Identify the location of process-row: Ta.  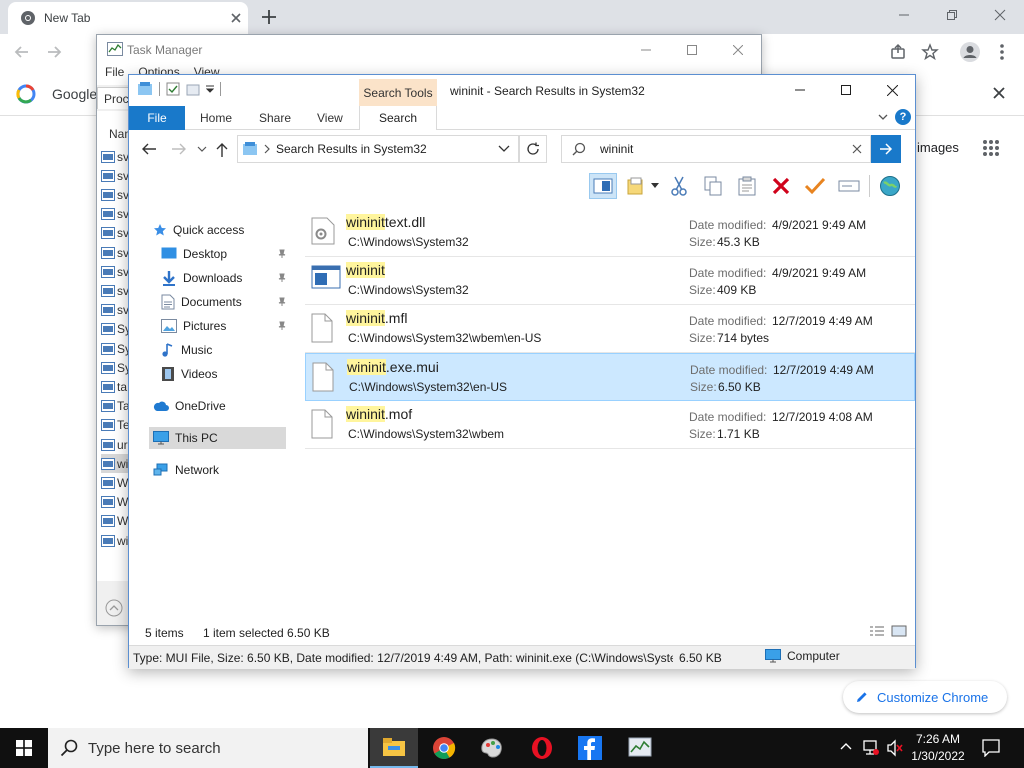
(115, 406).